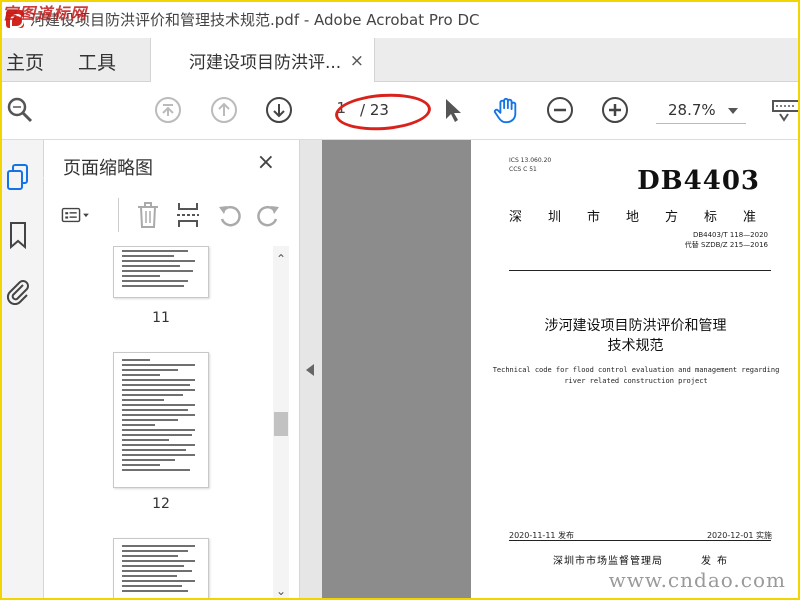 Image resolution: width=800 pixels, height=600 pixels. I want to click on rotate-right-icon, so click(268, 215).